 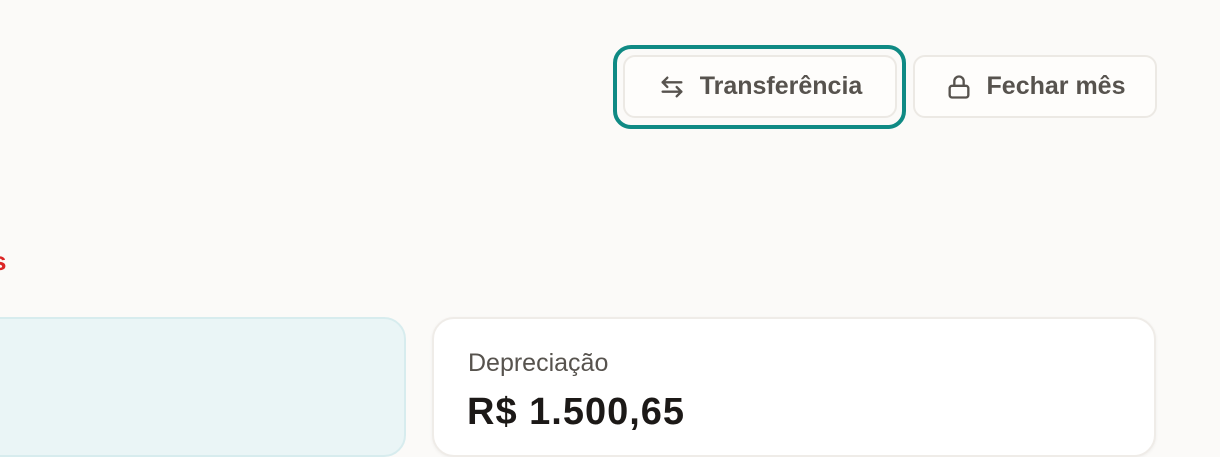 I want to click on close-month-button-label: Fechar mês, so click(x=1056, y=86).